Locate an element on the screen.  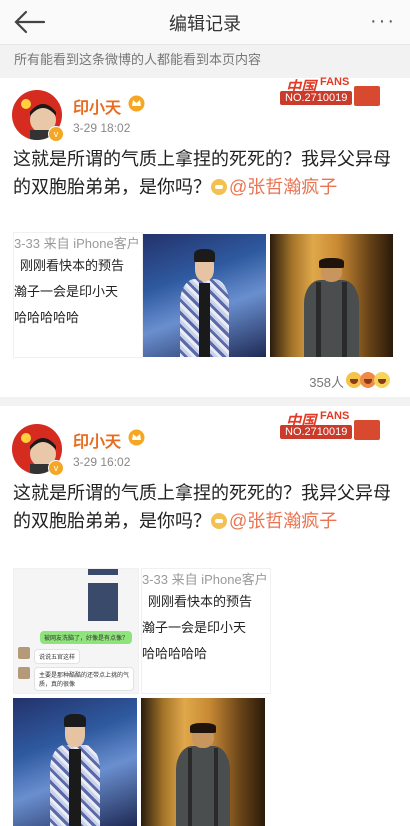
mini-chat-bubble: 说说五官这样 is located at coordinates (57, 656).